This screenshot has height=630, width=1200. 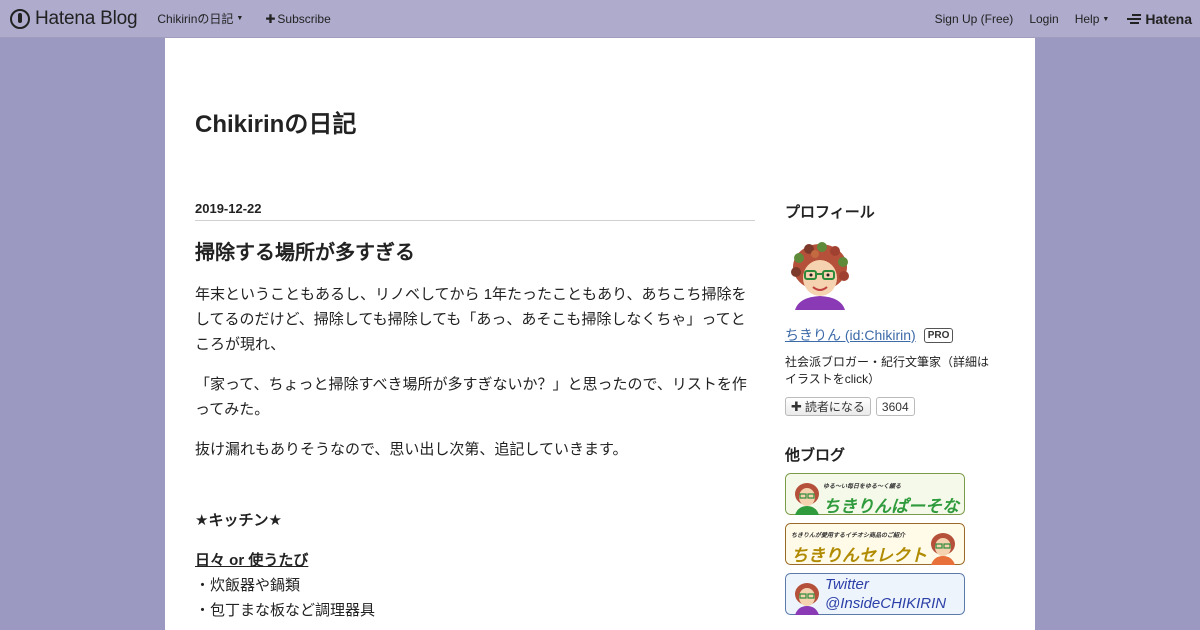 What do you see at coordinates (862, 487) in the screenshot?
I see `banner-caption: ゆる〜い毎日をゆる〜く綴る` at bounding box center [862, 487].